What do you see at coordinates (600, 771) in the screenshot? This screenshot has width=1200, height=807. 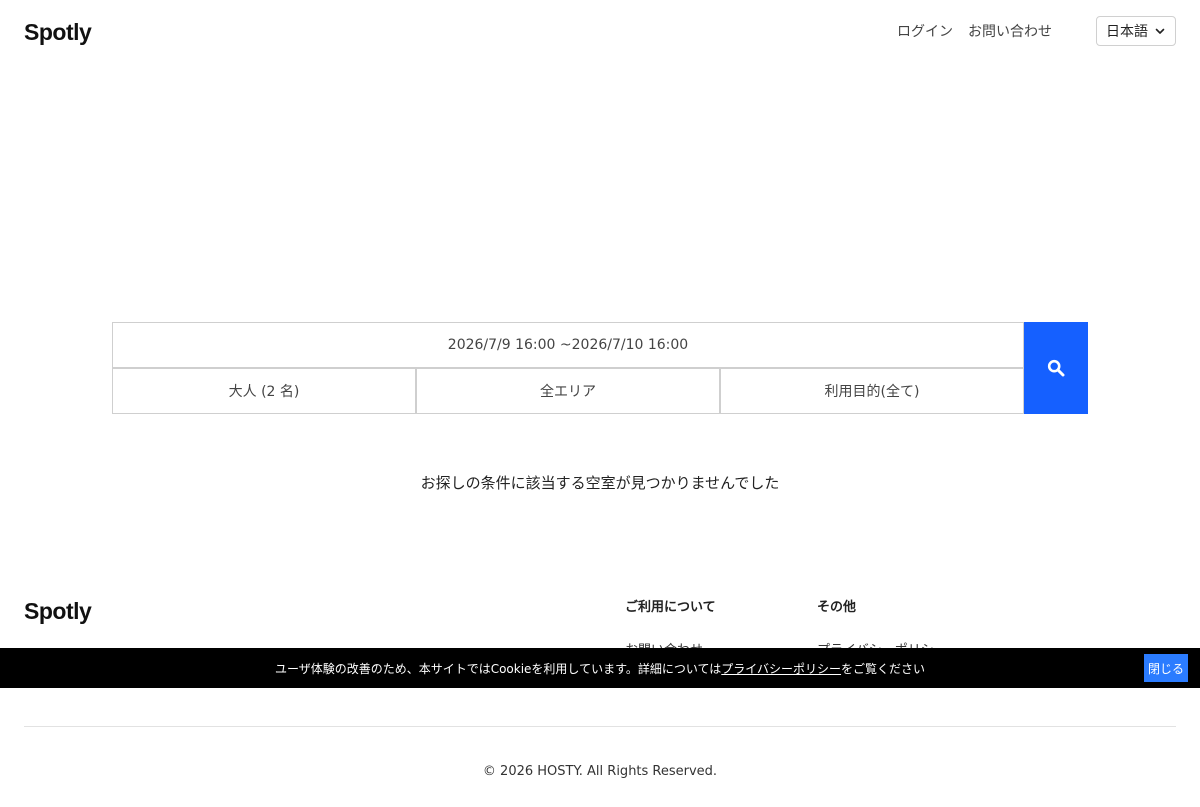 I see `copyright-text: © 2026 HOSTY. All Rights Reserved.` at bounding box center [600, 771].